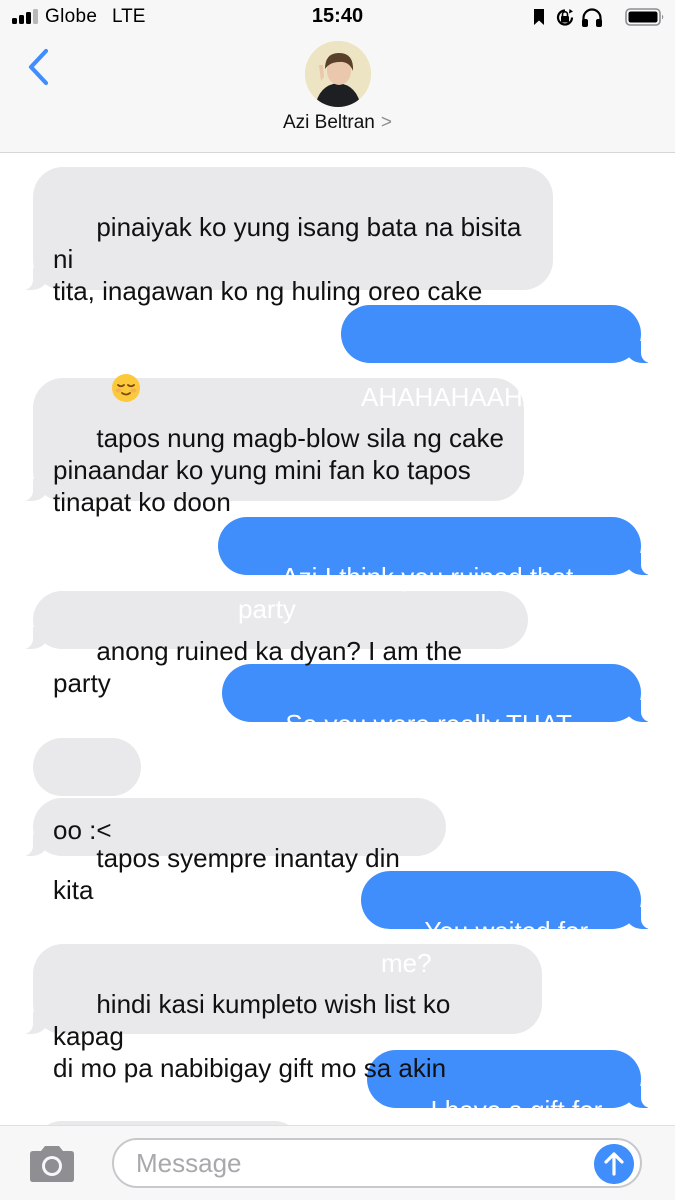  I want to click on avatar, so click(338, 74).